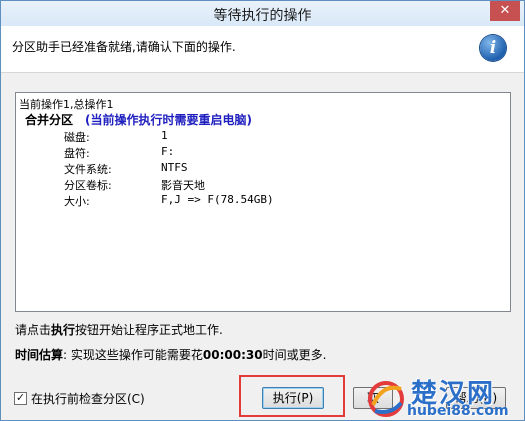 This screenshot has width=525, height=421. What do you see at coordinates (232, 355) in the screenshot?
I see `estimate-time: 00:00:30` at bounding box center [232, 355].